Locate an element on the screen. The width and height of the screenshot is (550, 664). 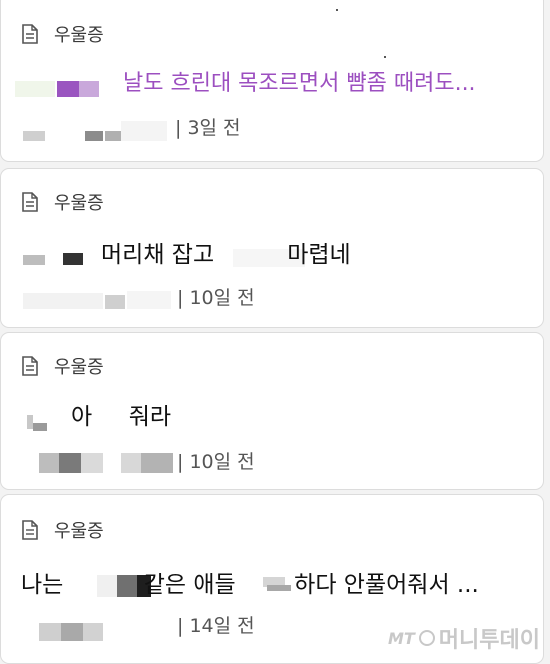
watermark-circle-icon is located at coordinates (426, 638).